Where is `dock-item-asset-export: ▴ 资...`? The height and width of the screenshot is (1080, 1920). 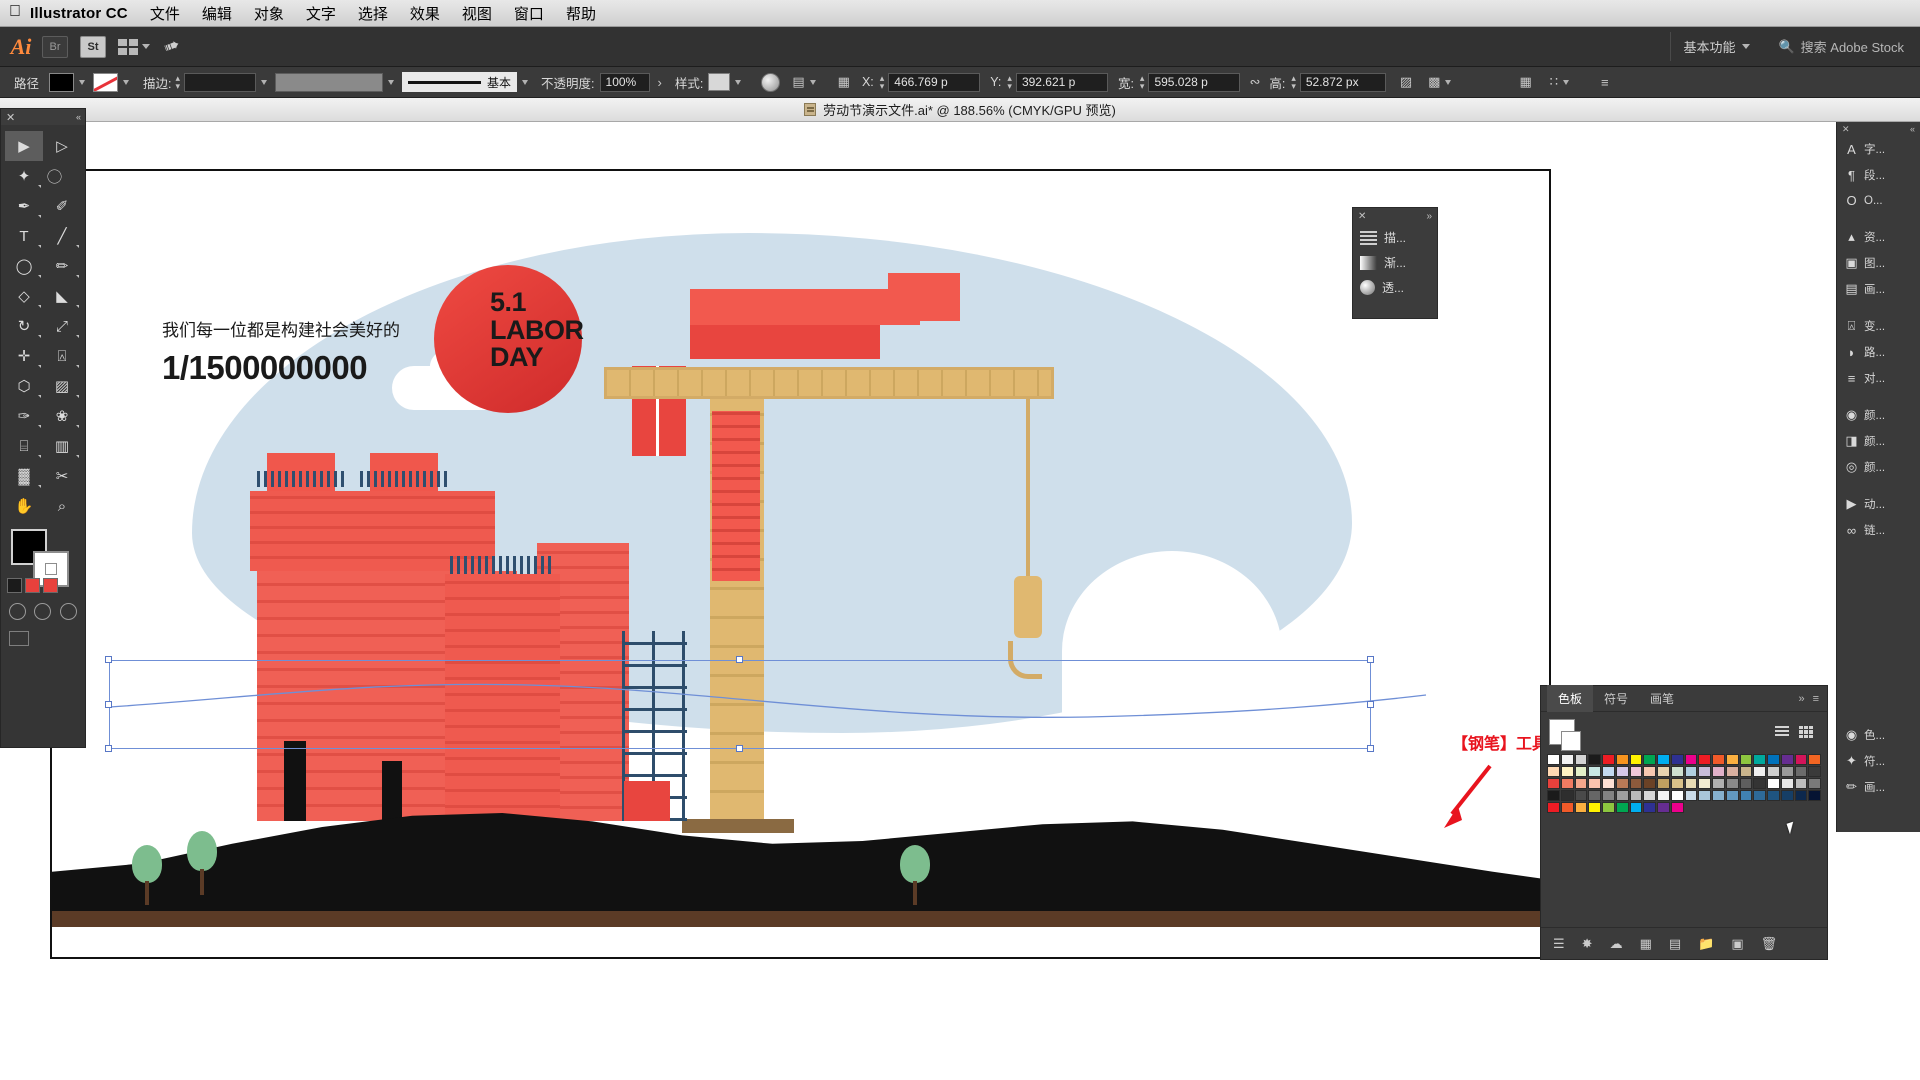
dock-item-asset-export: ▴ 资... is located at coordinates (1878, 237).